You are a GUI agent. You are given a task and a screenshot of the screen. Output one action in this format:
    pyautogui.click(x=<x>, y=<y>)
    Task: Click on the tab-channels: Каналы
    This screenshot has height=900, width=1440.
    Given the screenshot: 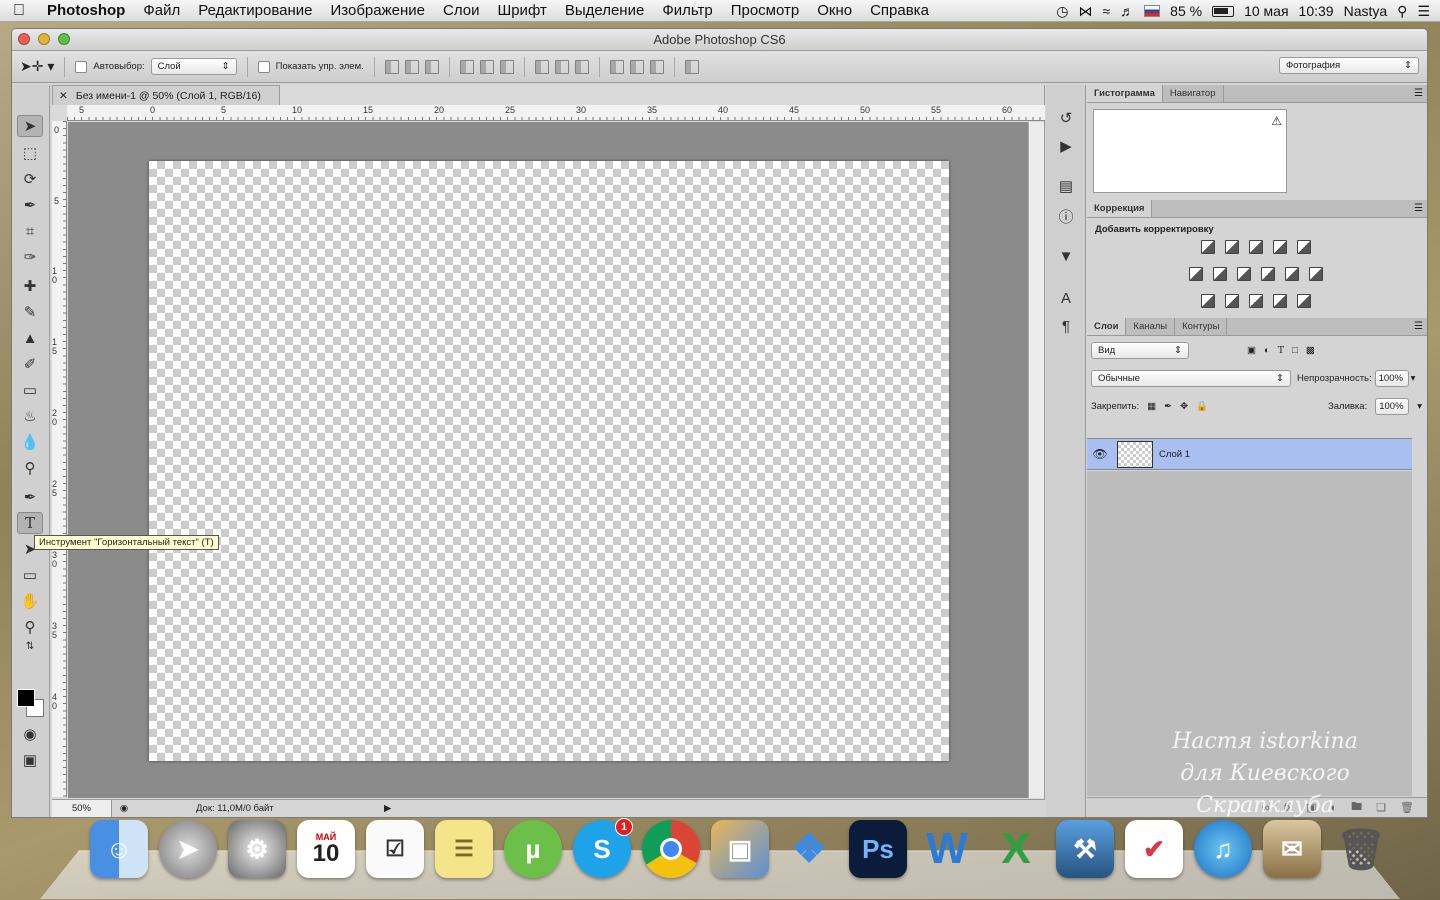 What is the action you would take?
    pyautogui.click(x=1151, y=326)
    